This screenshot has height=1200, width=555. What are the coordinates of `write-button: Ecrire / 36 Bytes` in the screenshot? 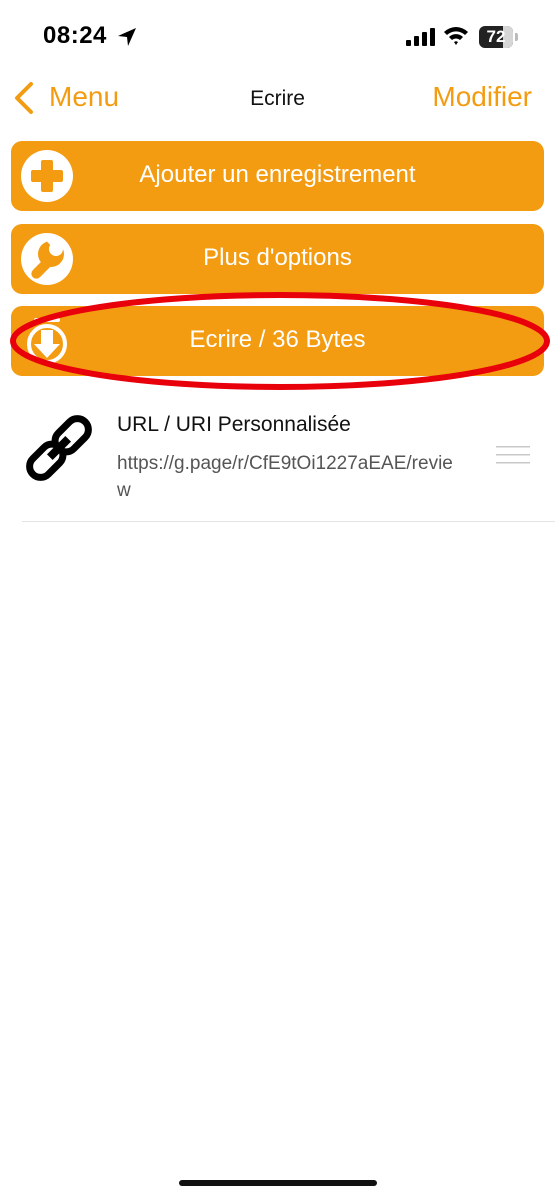 It's located at (277, 341).